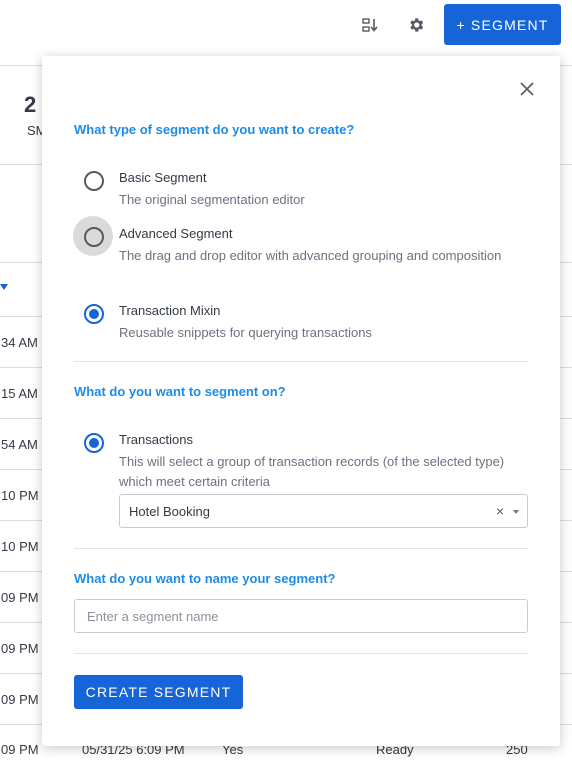  Describe the element at coordinates (370, 25) in the screenshot. I see `sort-icon` at that location.